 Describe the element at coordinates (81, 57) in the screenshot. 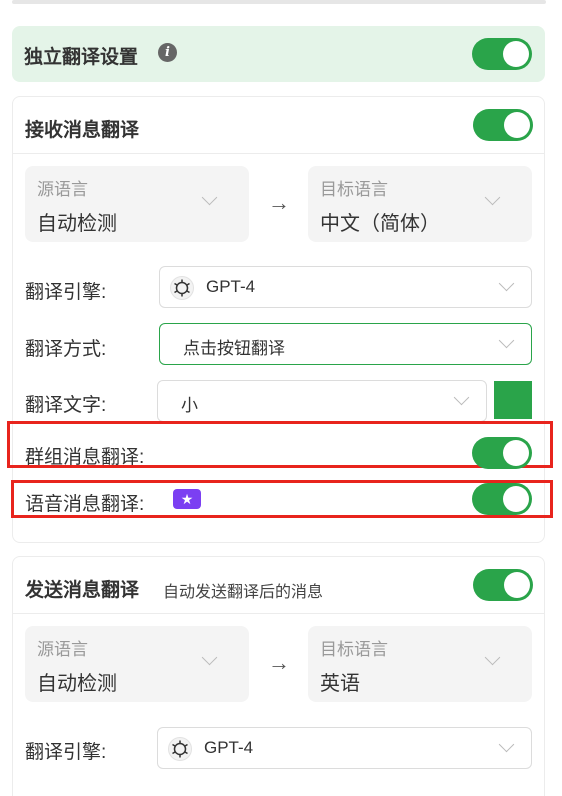

I see `independent-translation-title: 独立翻译设置` at that location.